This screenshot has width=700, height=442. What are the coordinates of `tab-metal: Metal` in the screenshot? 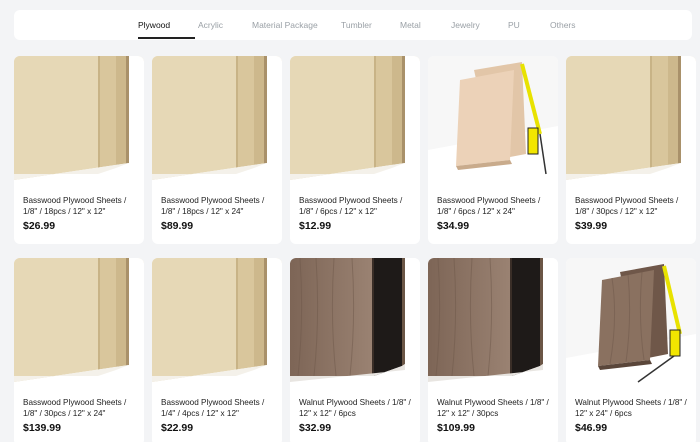 It's located at (410, 25).